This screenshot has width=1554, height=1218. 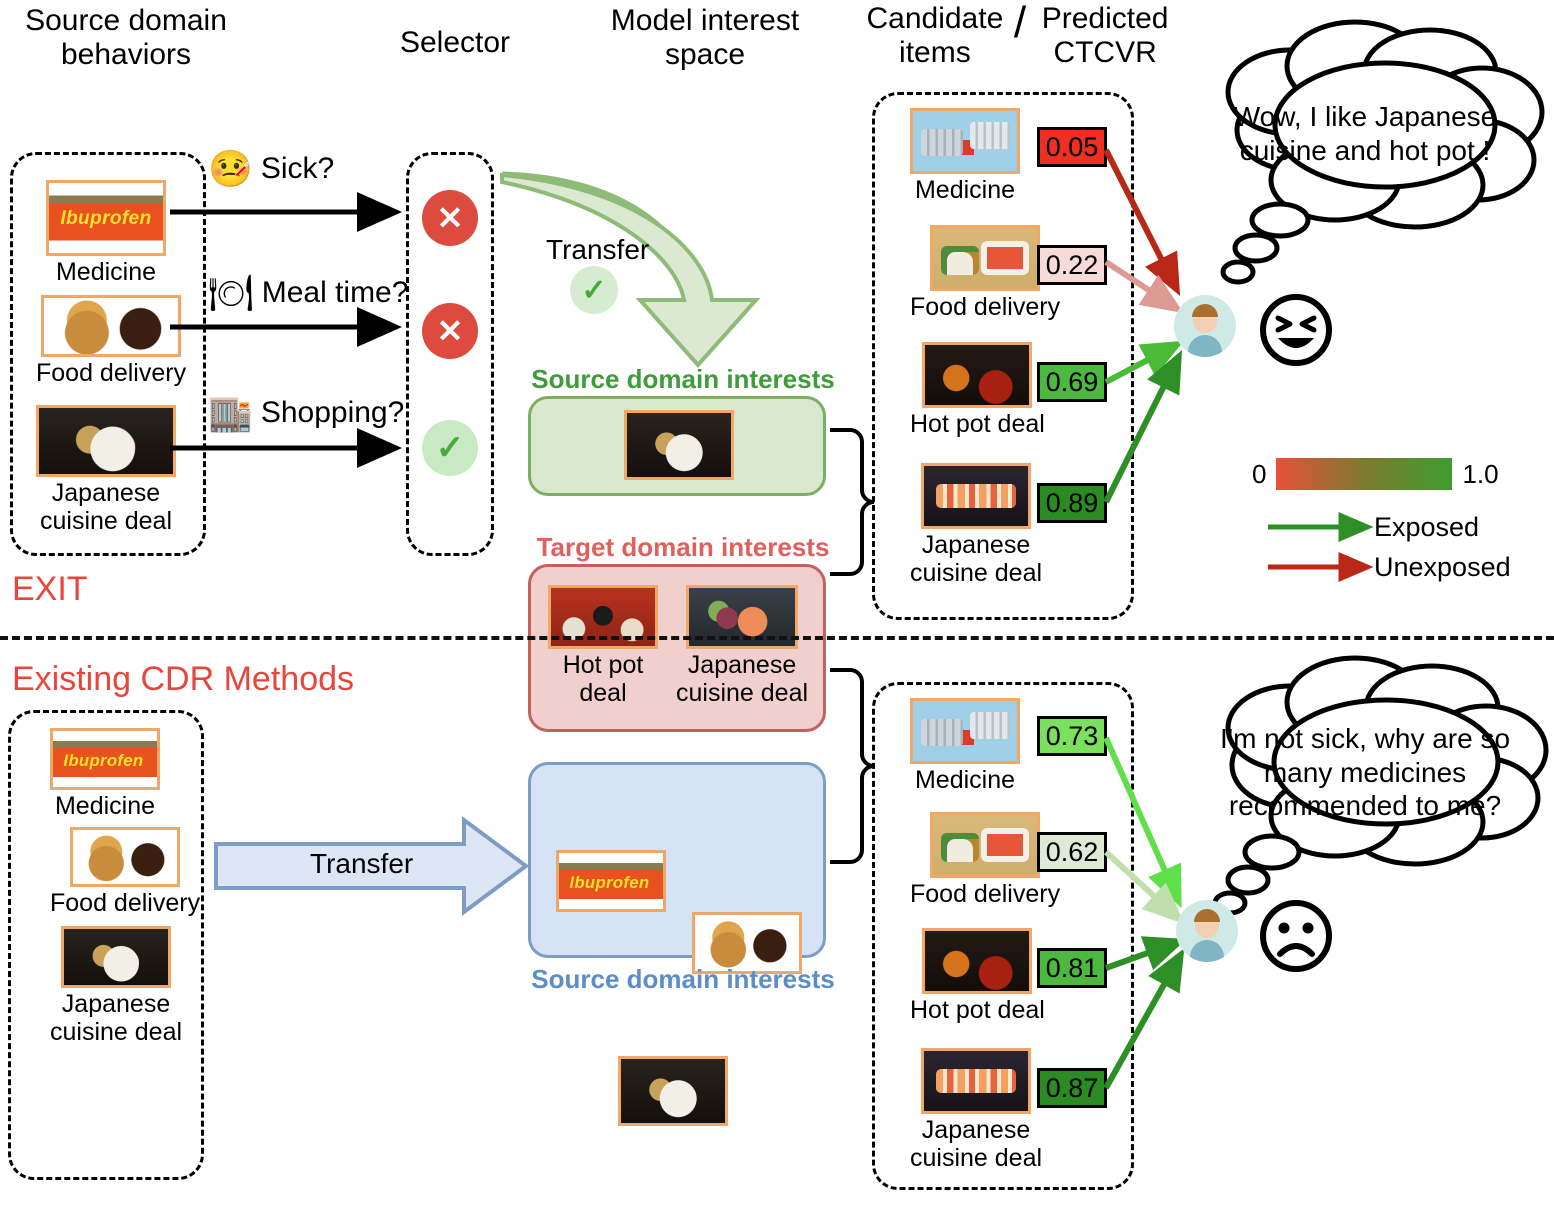 I want to click on bottom-exposure-arrows, so click(x=1145, y=913).